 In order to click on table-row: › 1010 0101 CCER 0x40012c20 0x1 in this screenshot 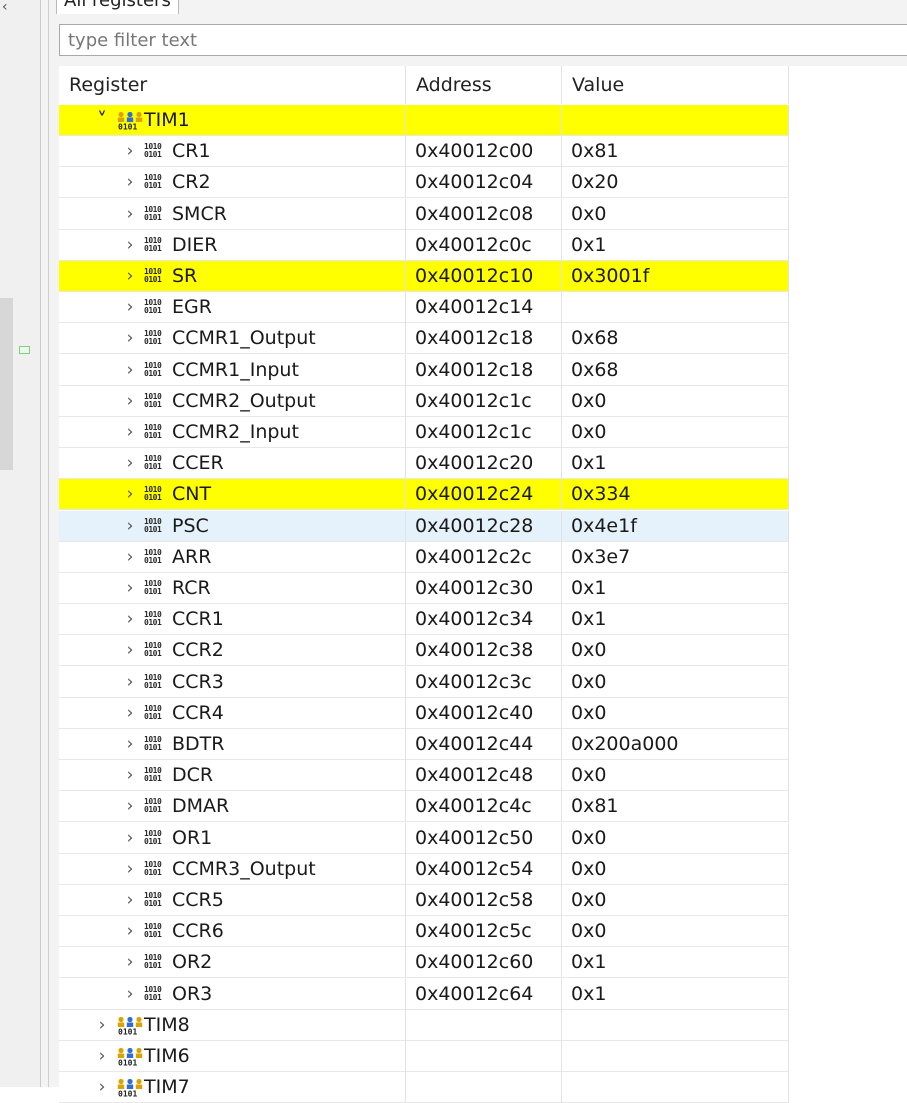, I will do `click(483, 463)`.